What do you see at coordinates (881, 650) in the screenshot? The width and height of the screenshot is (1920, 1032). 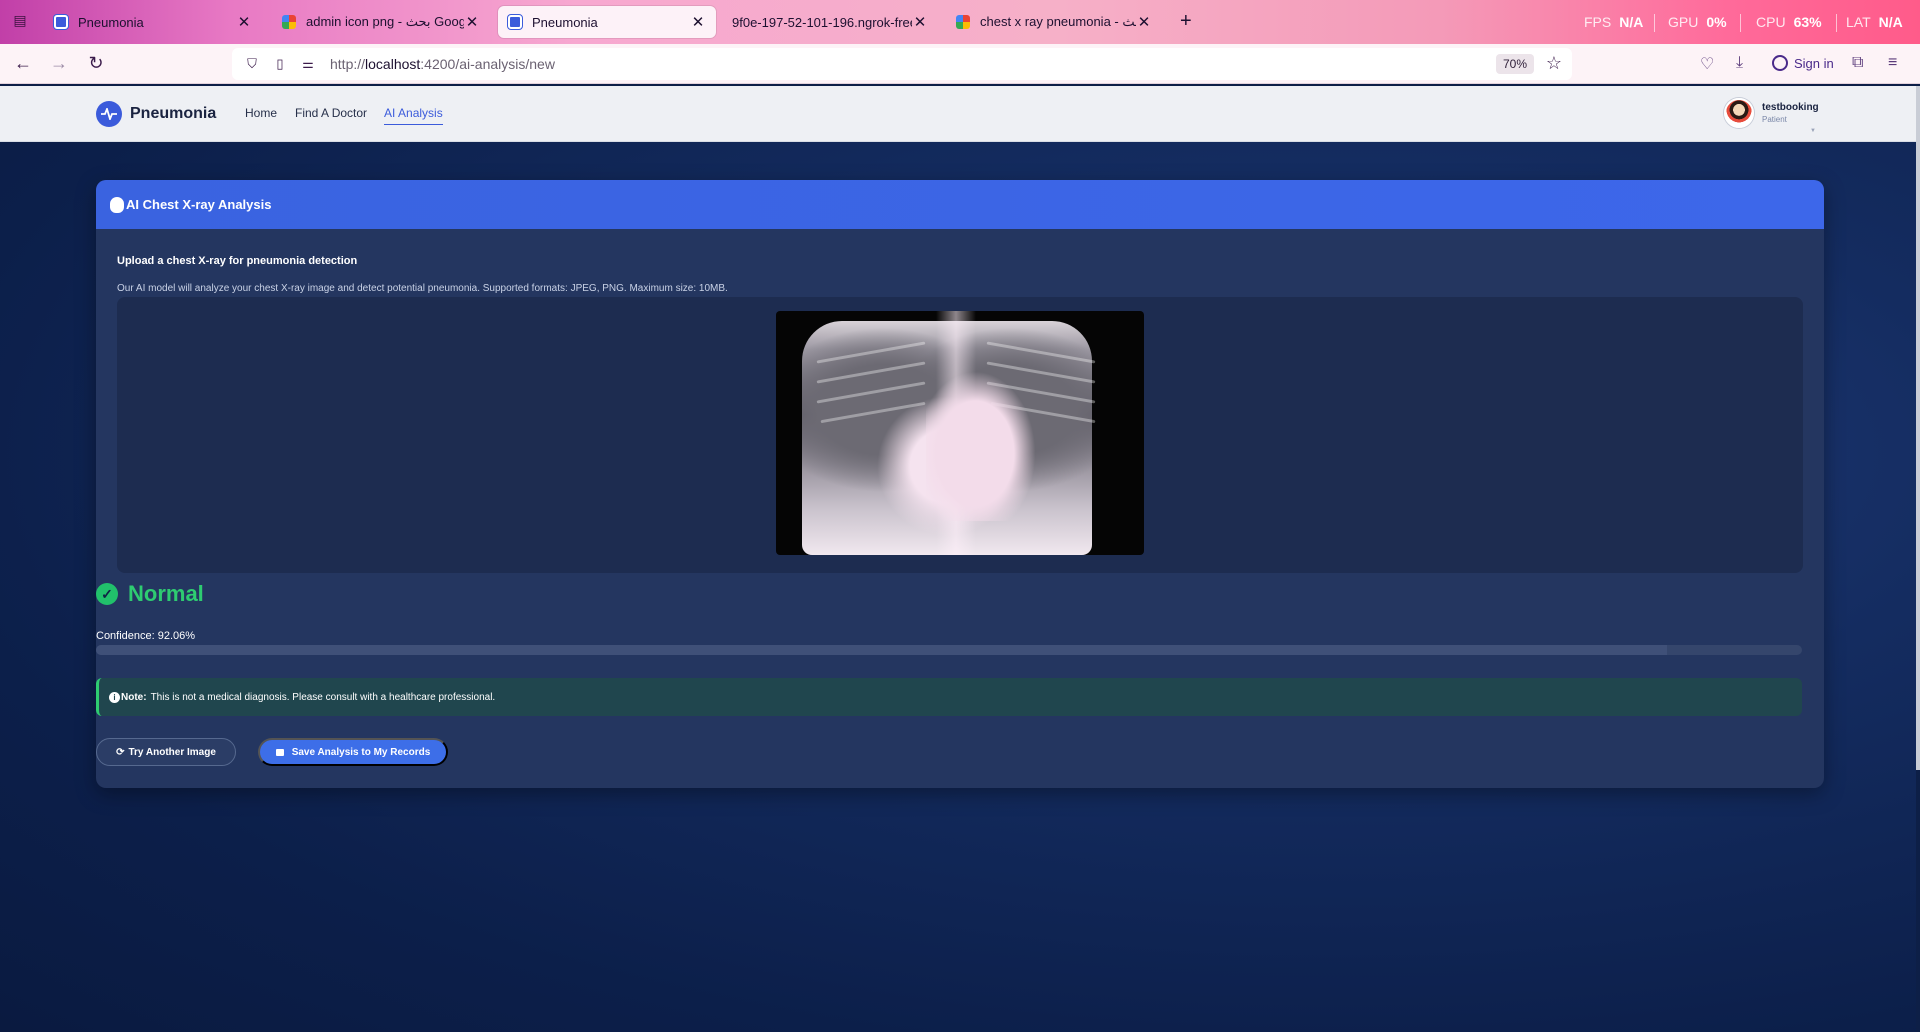 I see `confidence-bar-fill` at bounding box center [881, 650].